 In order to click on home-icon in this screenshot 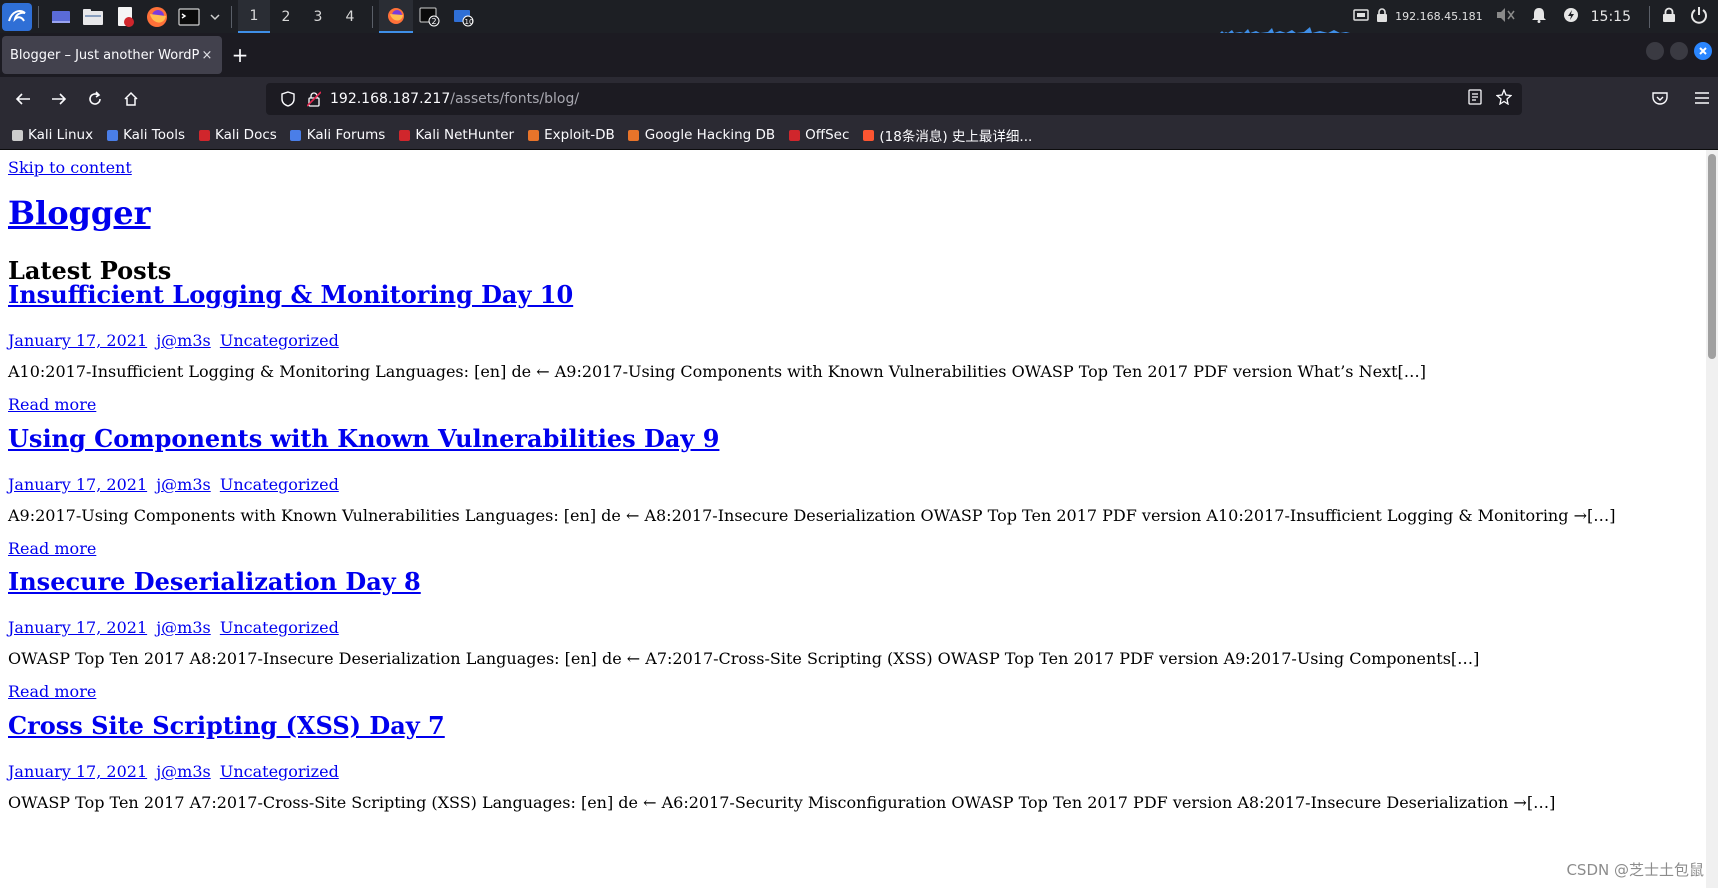, I will do `click(131, 98)`.